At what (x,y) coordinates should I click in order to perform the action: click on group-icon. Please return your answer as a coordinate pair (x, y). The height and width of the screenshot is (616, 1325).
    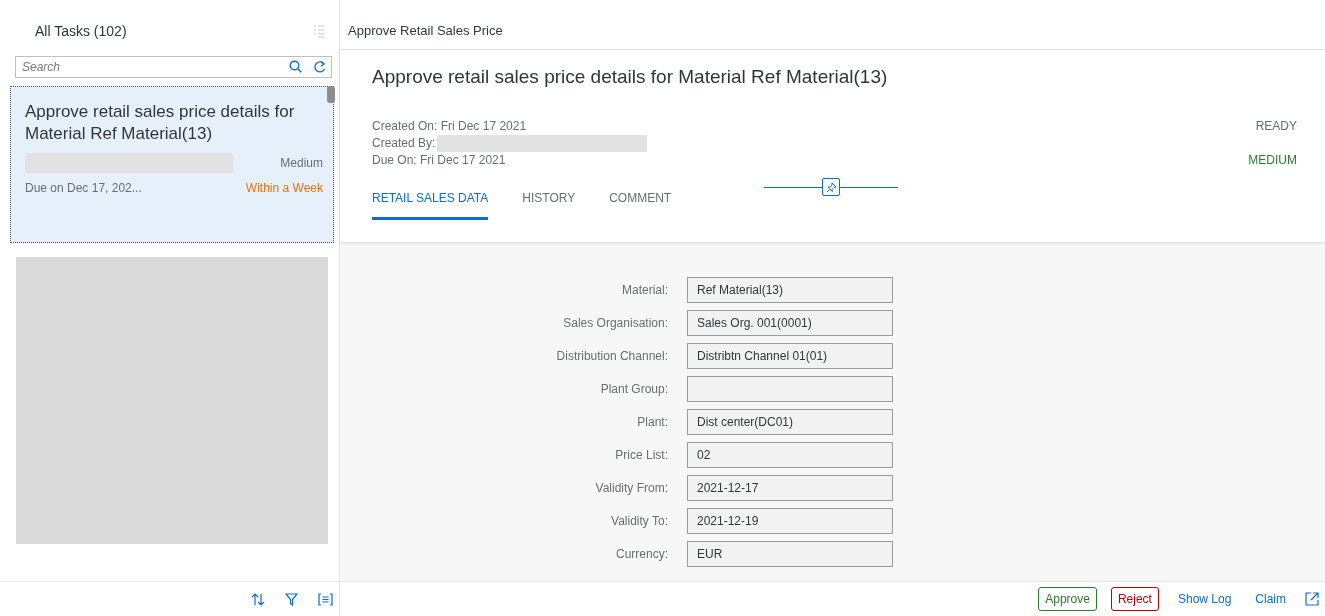
    Looking at the image, I should click on (325, 599).